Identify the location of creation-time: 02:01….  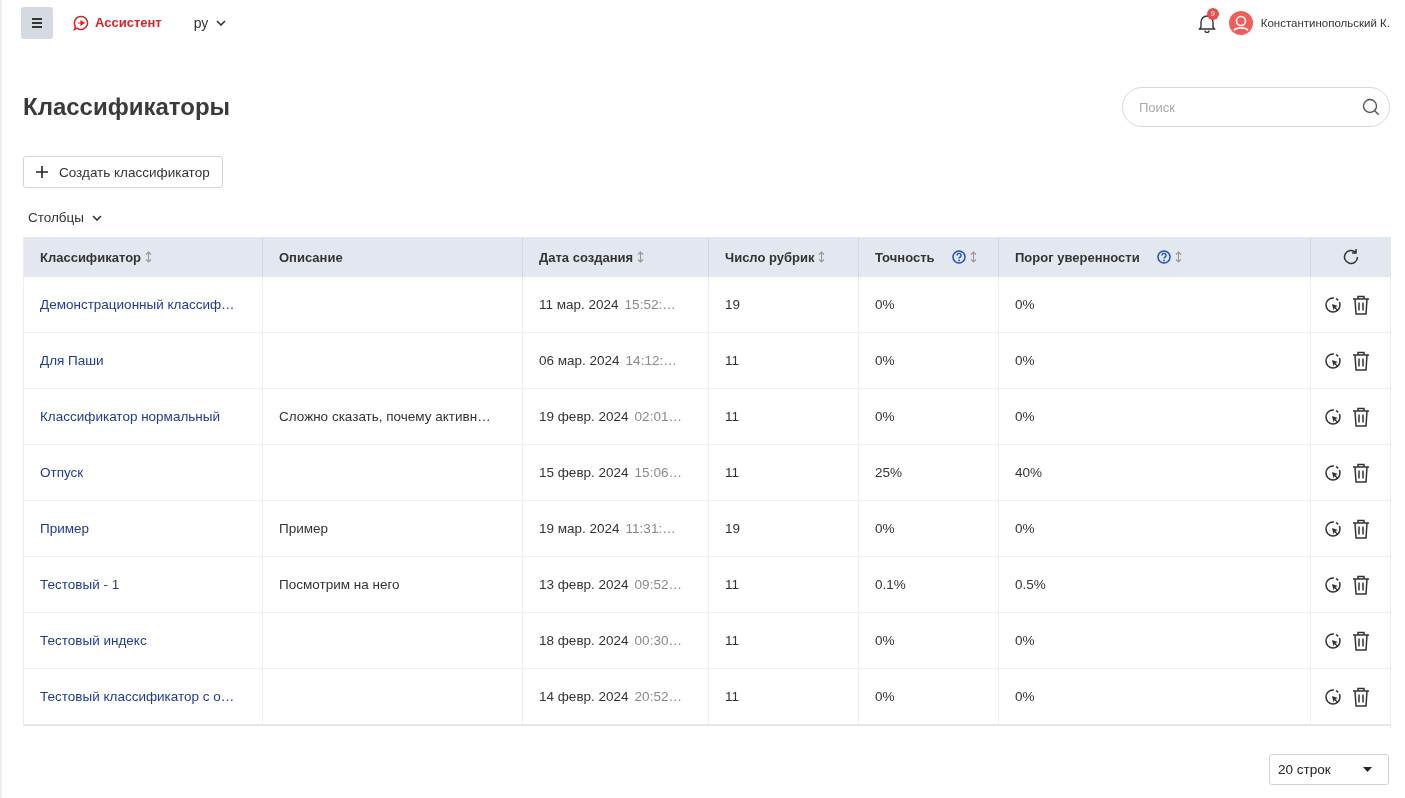
(658, 416).